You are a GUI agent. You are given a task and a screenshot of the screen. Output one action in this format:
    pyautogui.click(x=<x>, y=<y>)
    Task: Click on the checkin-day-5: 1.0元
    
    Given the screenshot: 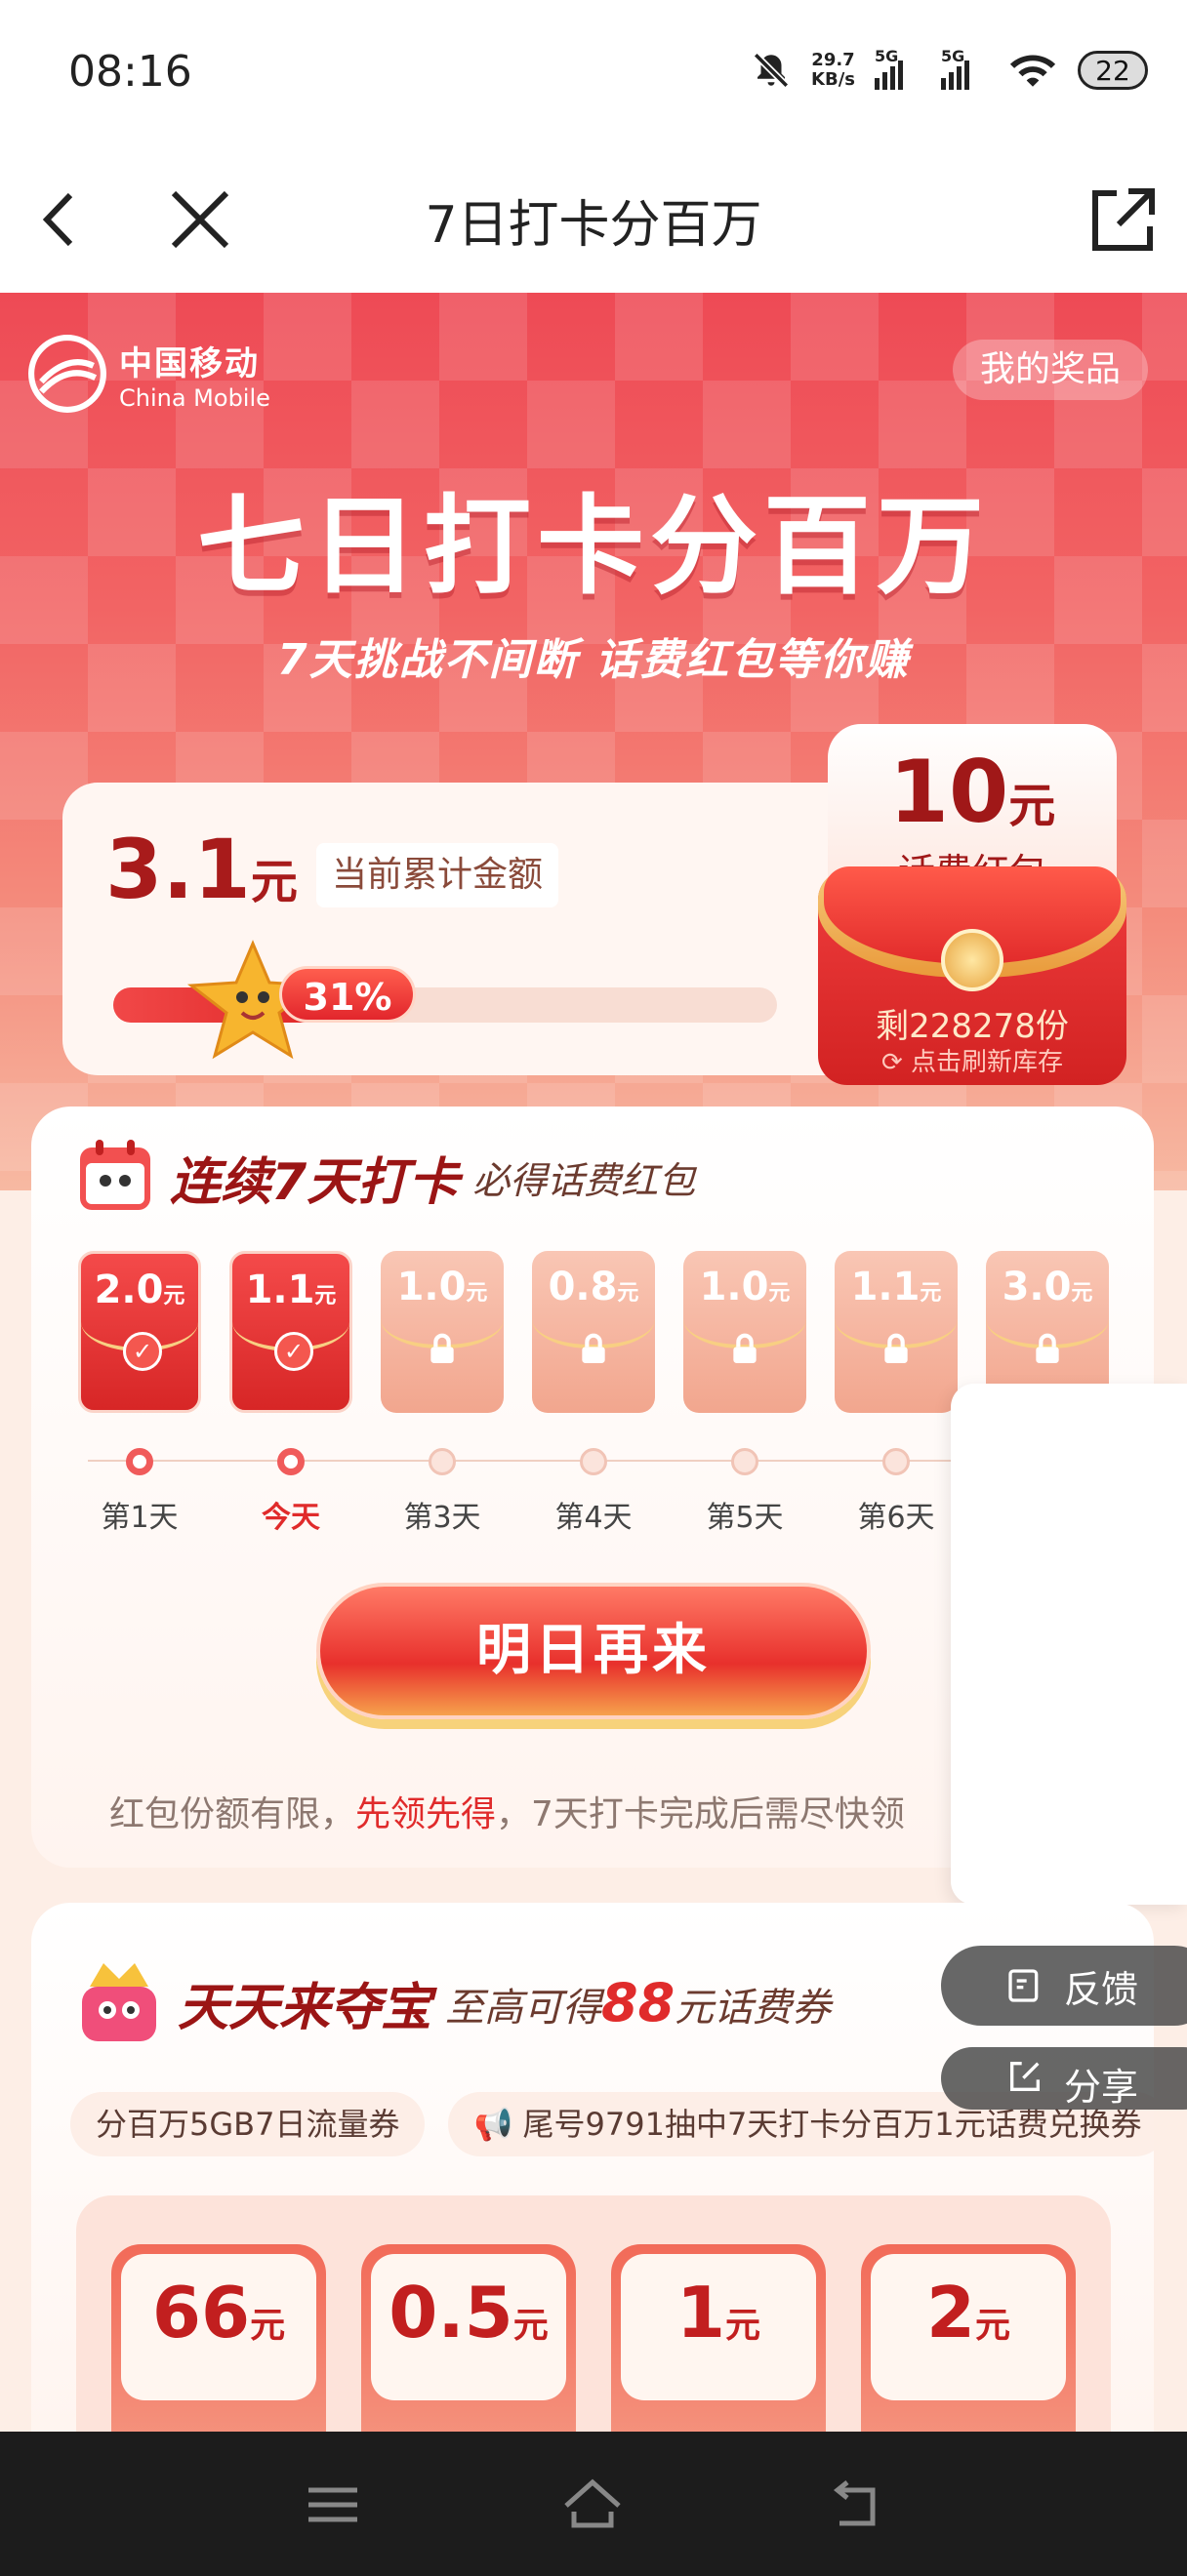 What is the action you would take?
    pyautogui.click(x=744, y=1332)
    